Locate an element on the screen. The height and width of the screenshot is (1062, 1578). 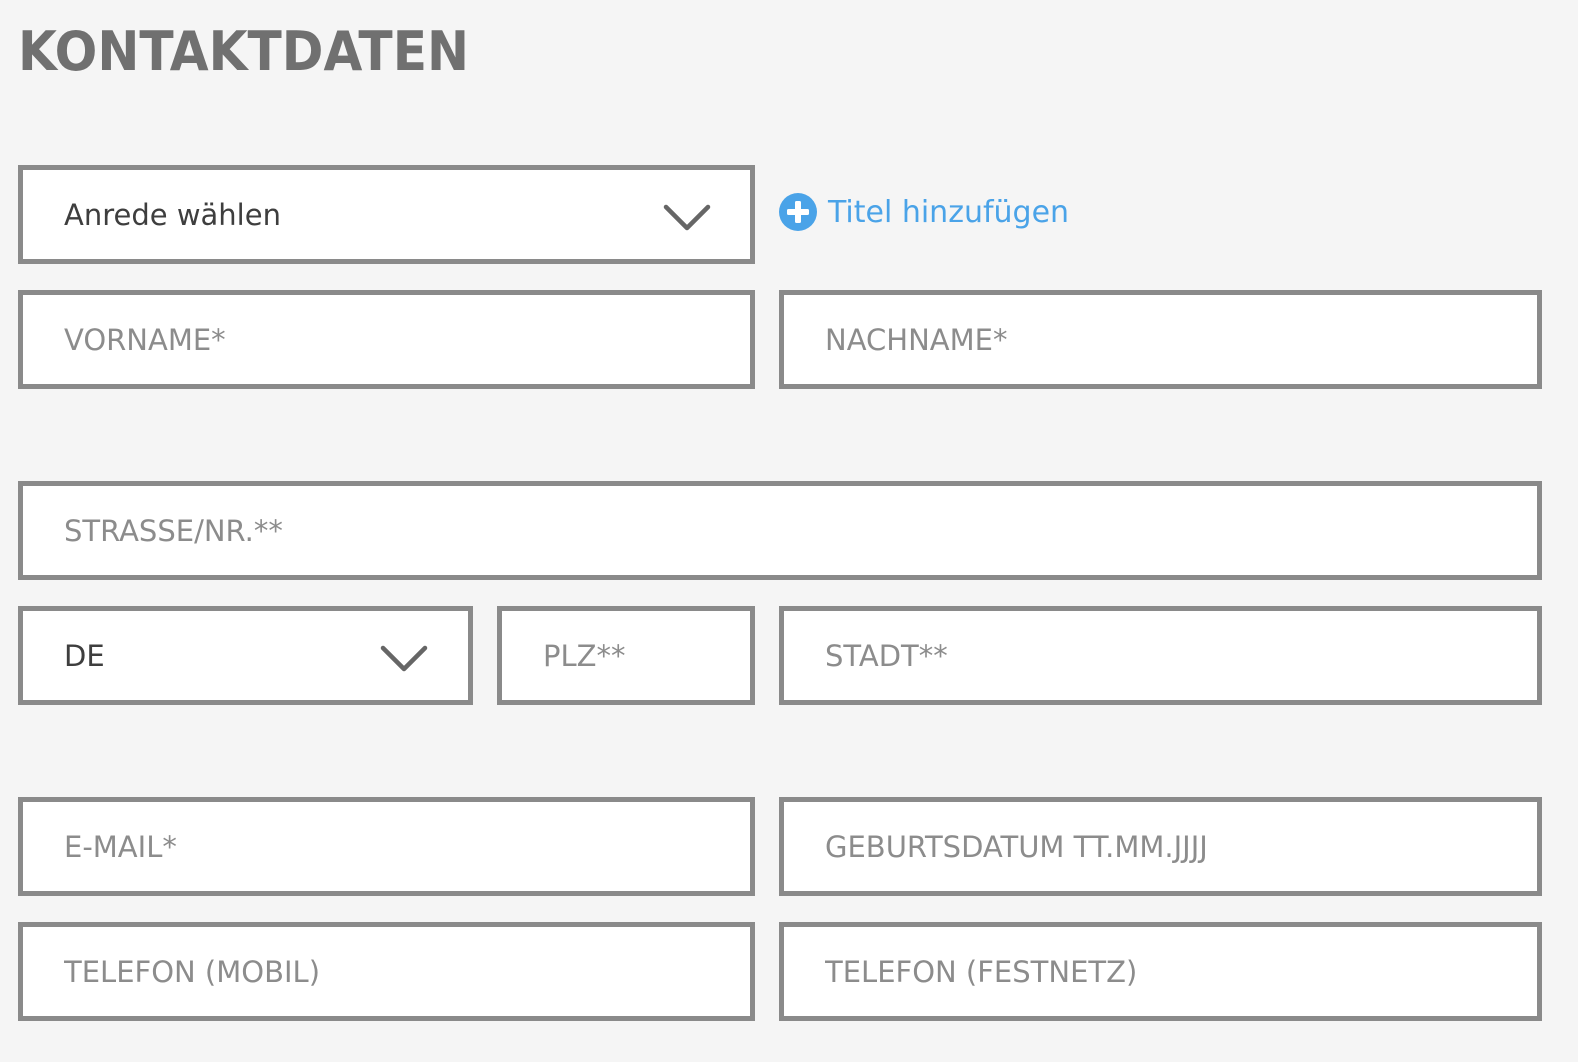
email-field-wrapper is located at coordinates (386, 846).